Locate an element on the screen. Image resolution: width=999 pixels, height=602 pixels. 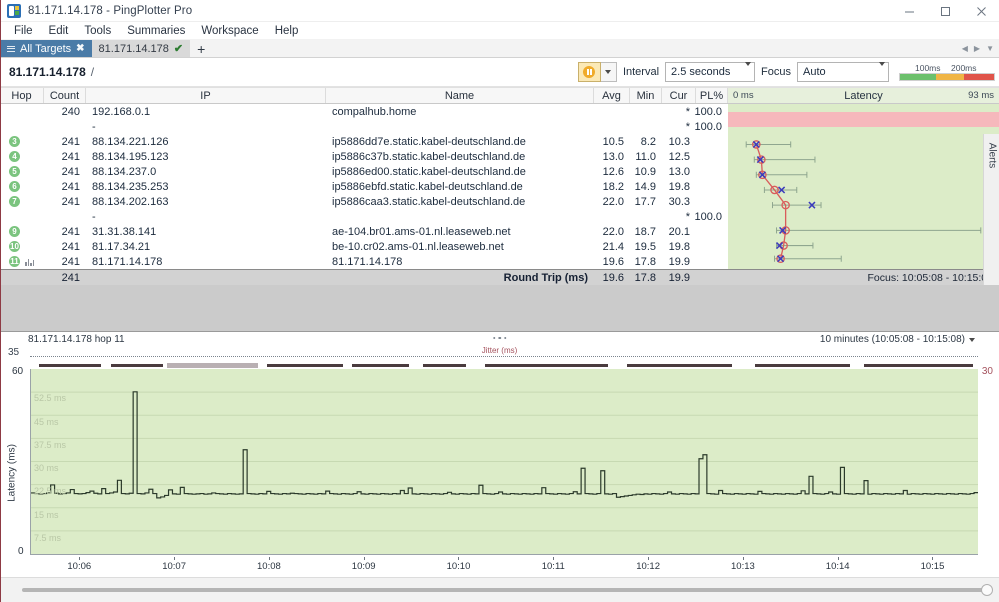
sparkline-icon is located at coordinates (29, 262).